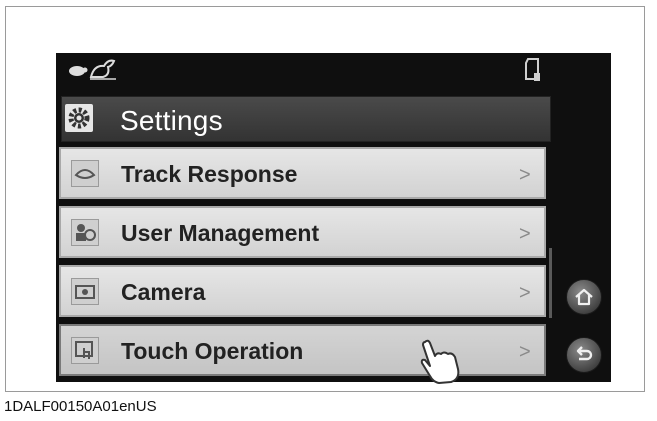 The height and width of the screenshot is (421, 657). Describe the element at coordinates (584, 297) in the screenshot. I see `home-button` at that location.